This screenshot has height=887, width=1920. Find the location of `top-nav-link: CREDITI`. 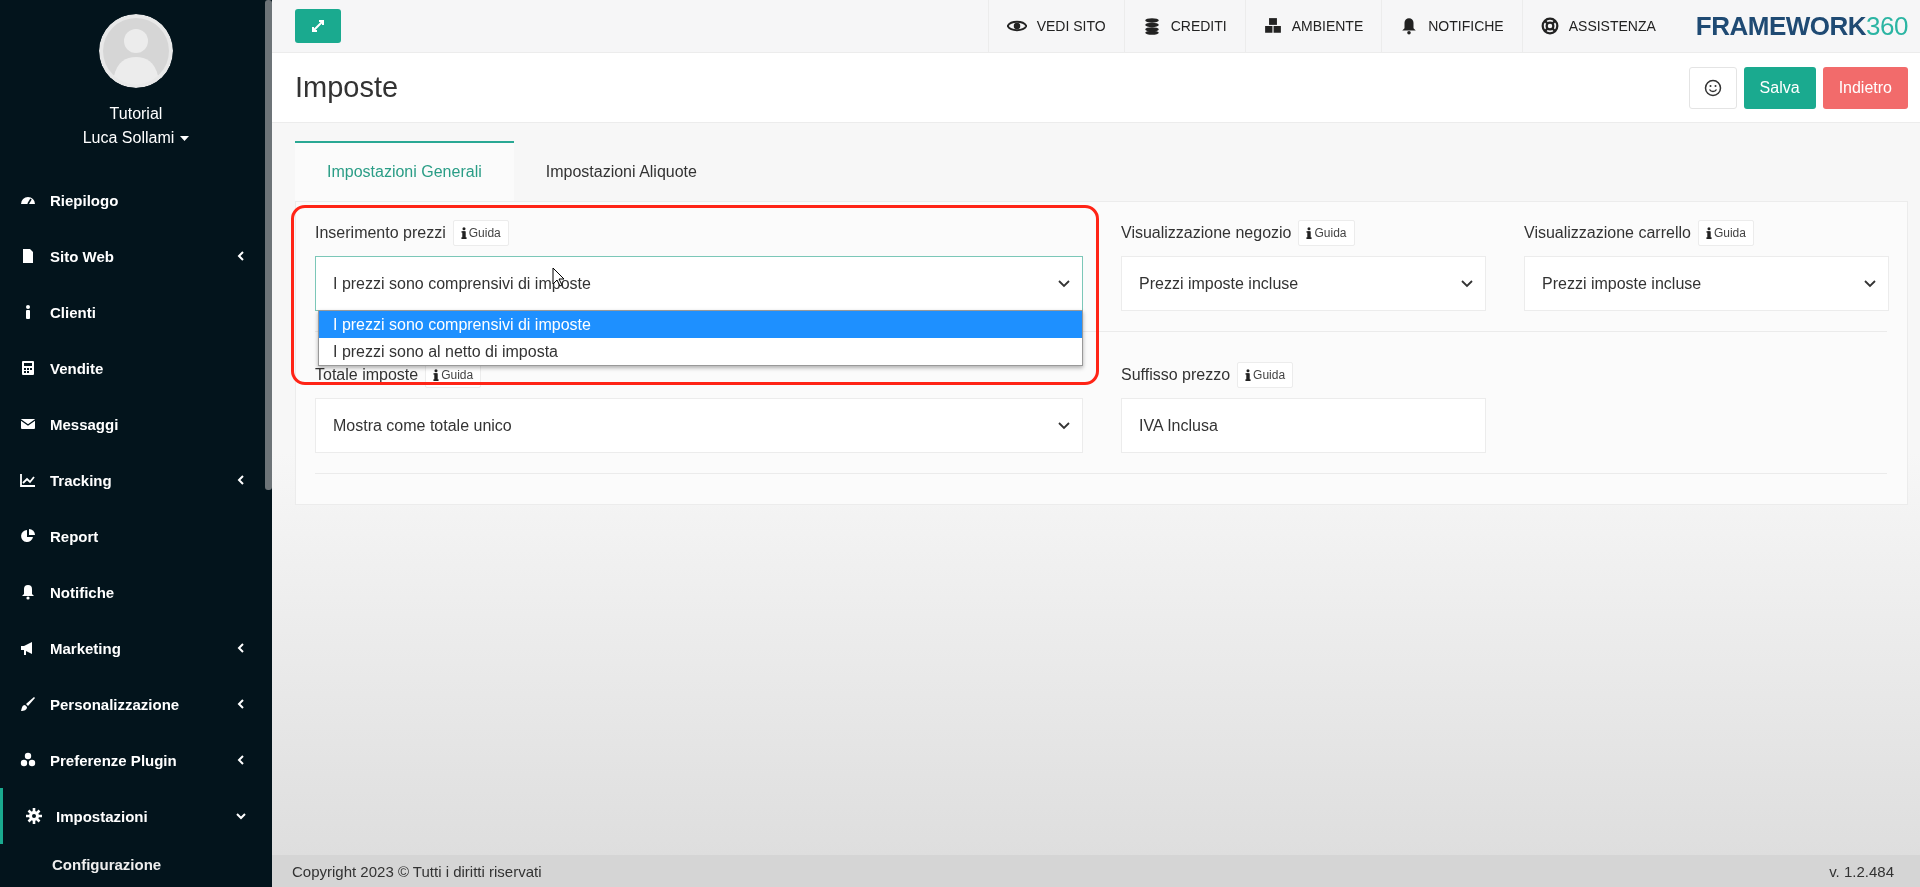

top-nav-link: CREDITI is located at coordinates (1184, 26).